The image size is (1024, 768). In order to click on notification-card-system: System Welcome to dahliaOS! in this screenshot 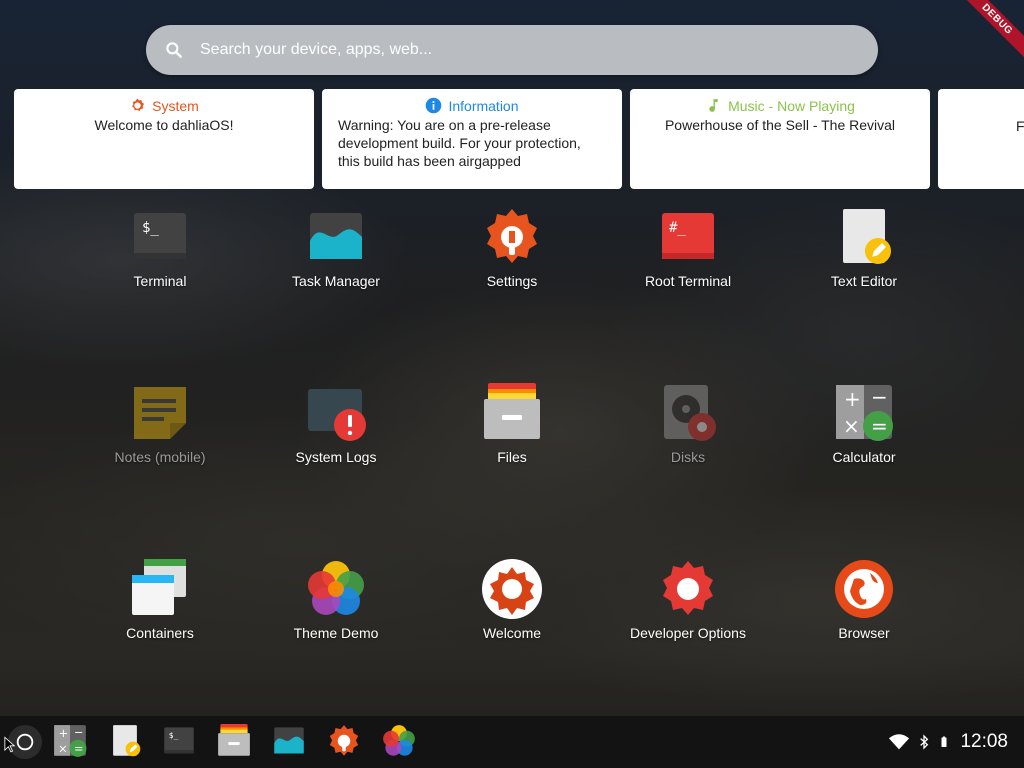, I will do `click(164, 139)`.